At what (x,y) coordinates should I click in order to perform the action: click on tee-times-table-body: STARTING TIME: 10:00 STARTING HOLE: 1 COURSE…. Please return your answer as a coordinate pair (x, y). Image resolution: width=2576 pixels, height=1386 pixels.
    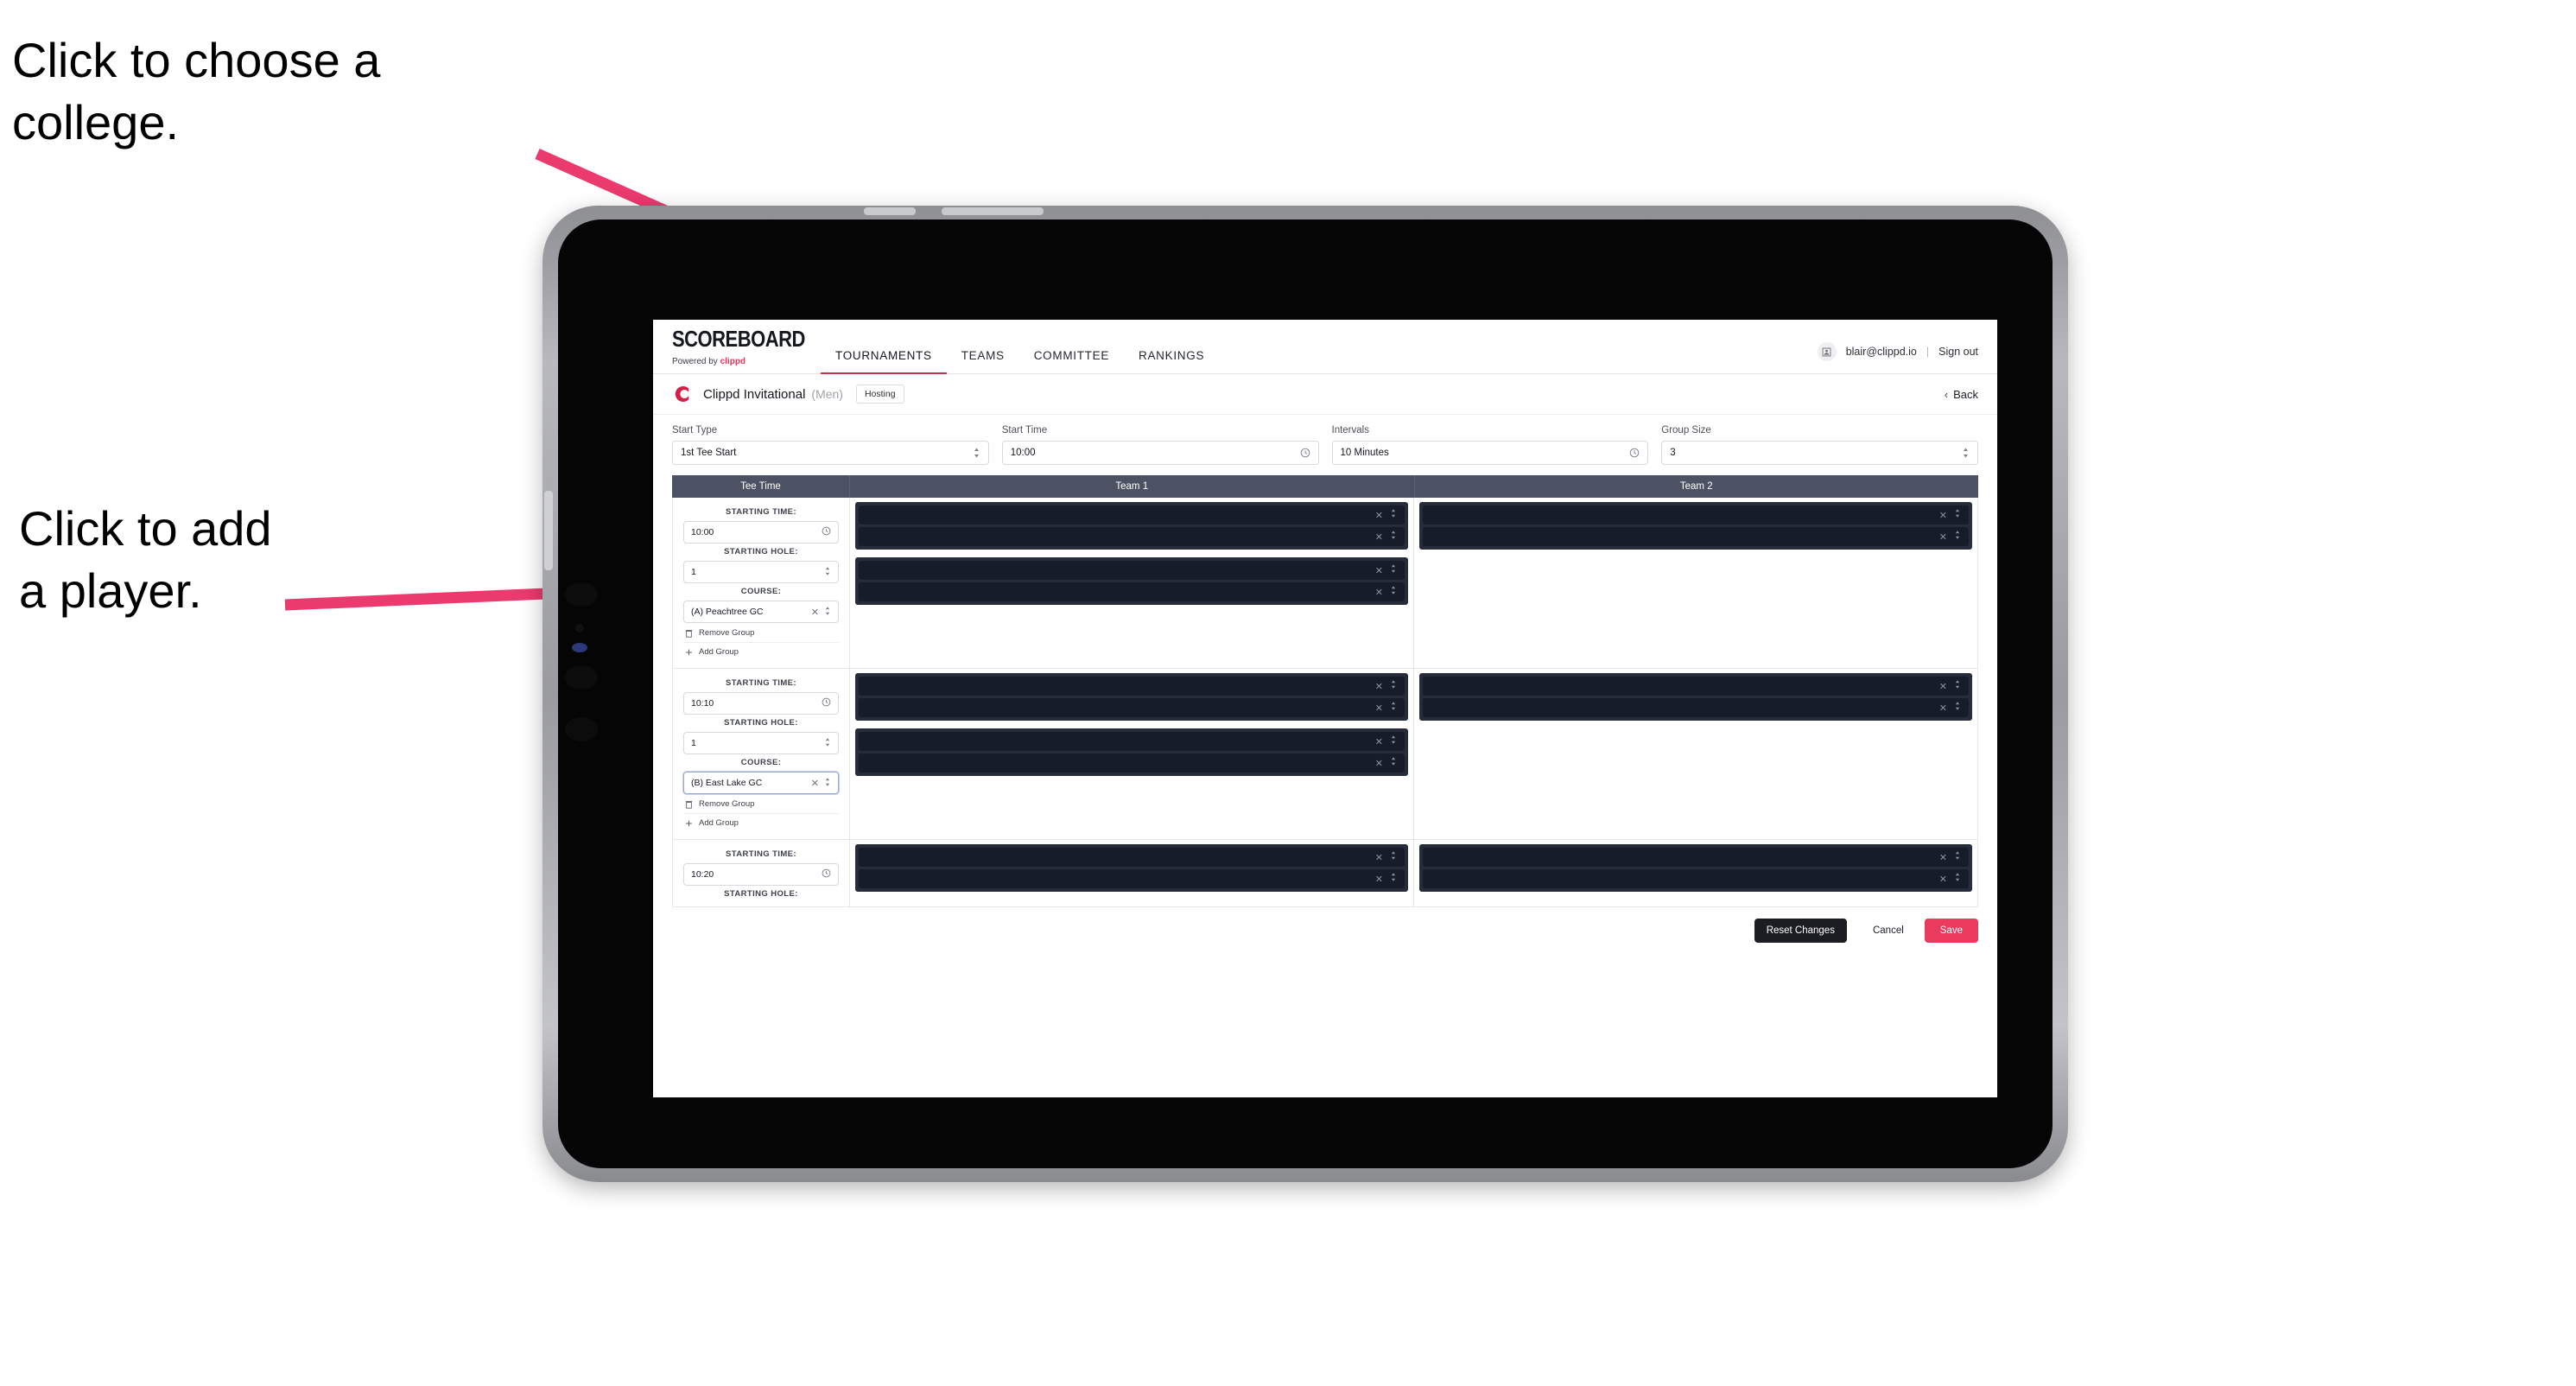
    Looking at the image, I should click on (1325, 702).